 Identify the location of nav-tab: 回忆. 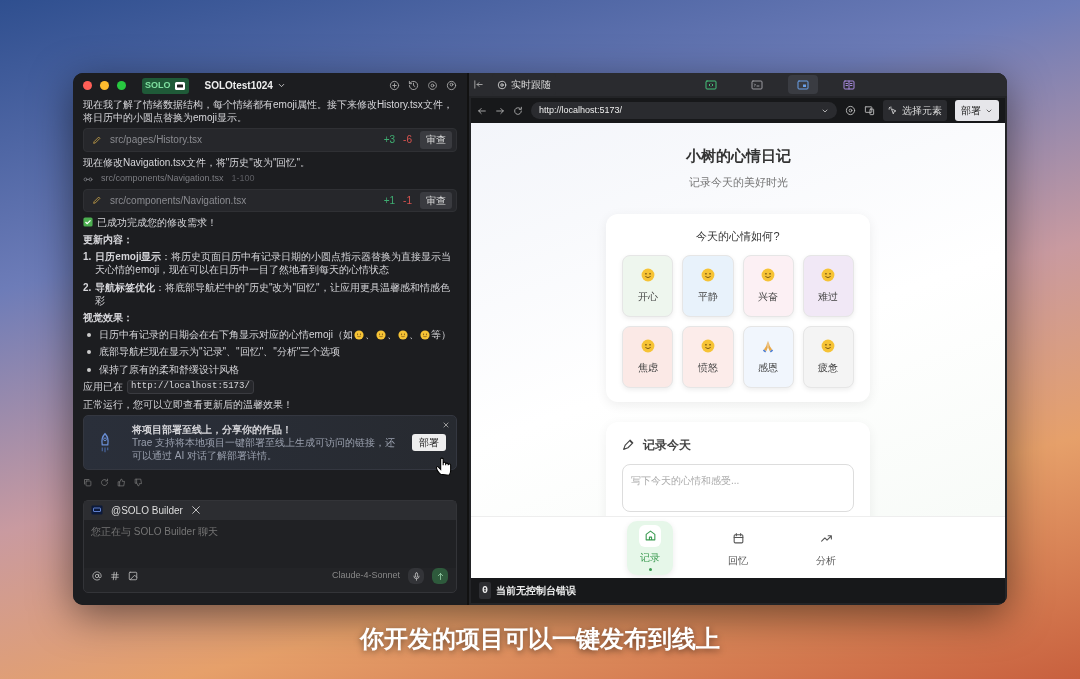
(738, 547).